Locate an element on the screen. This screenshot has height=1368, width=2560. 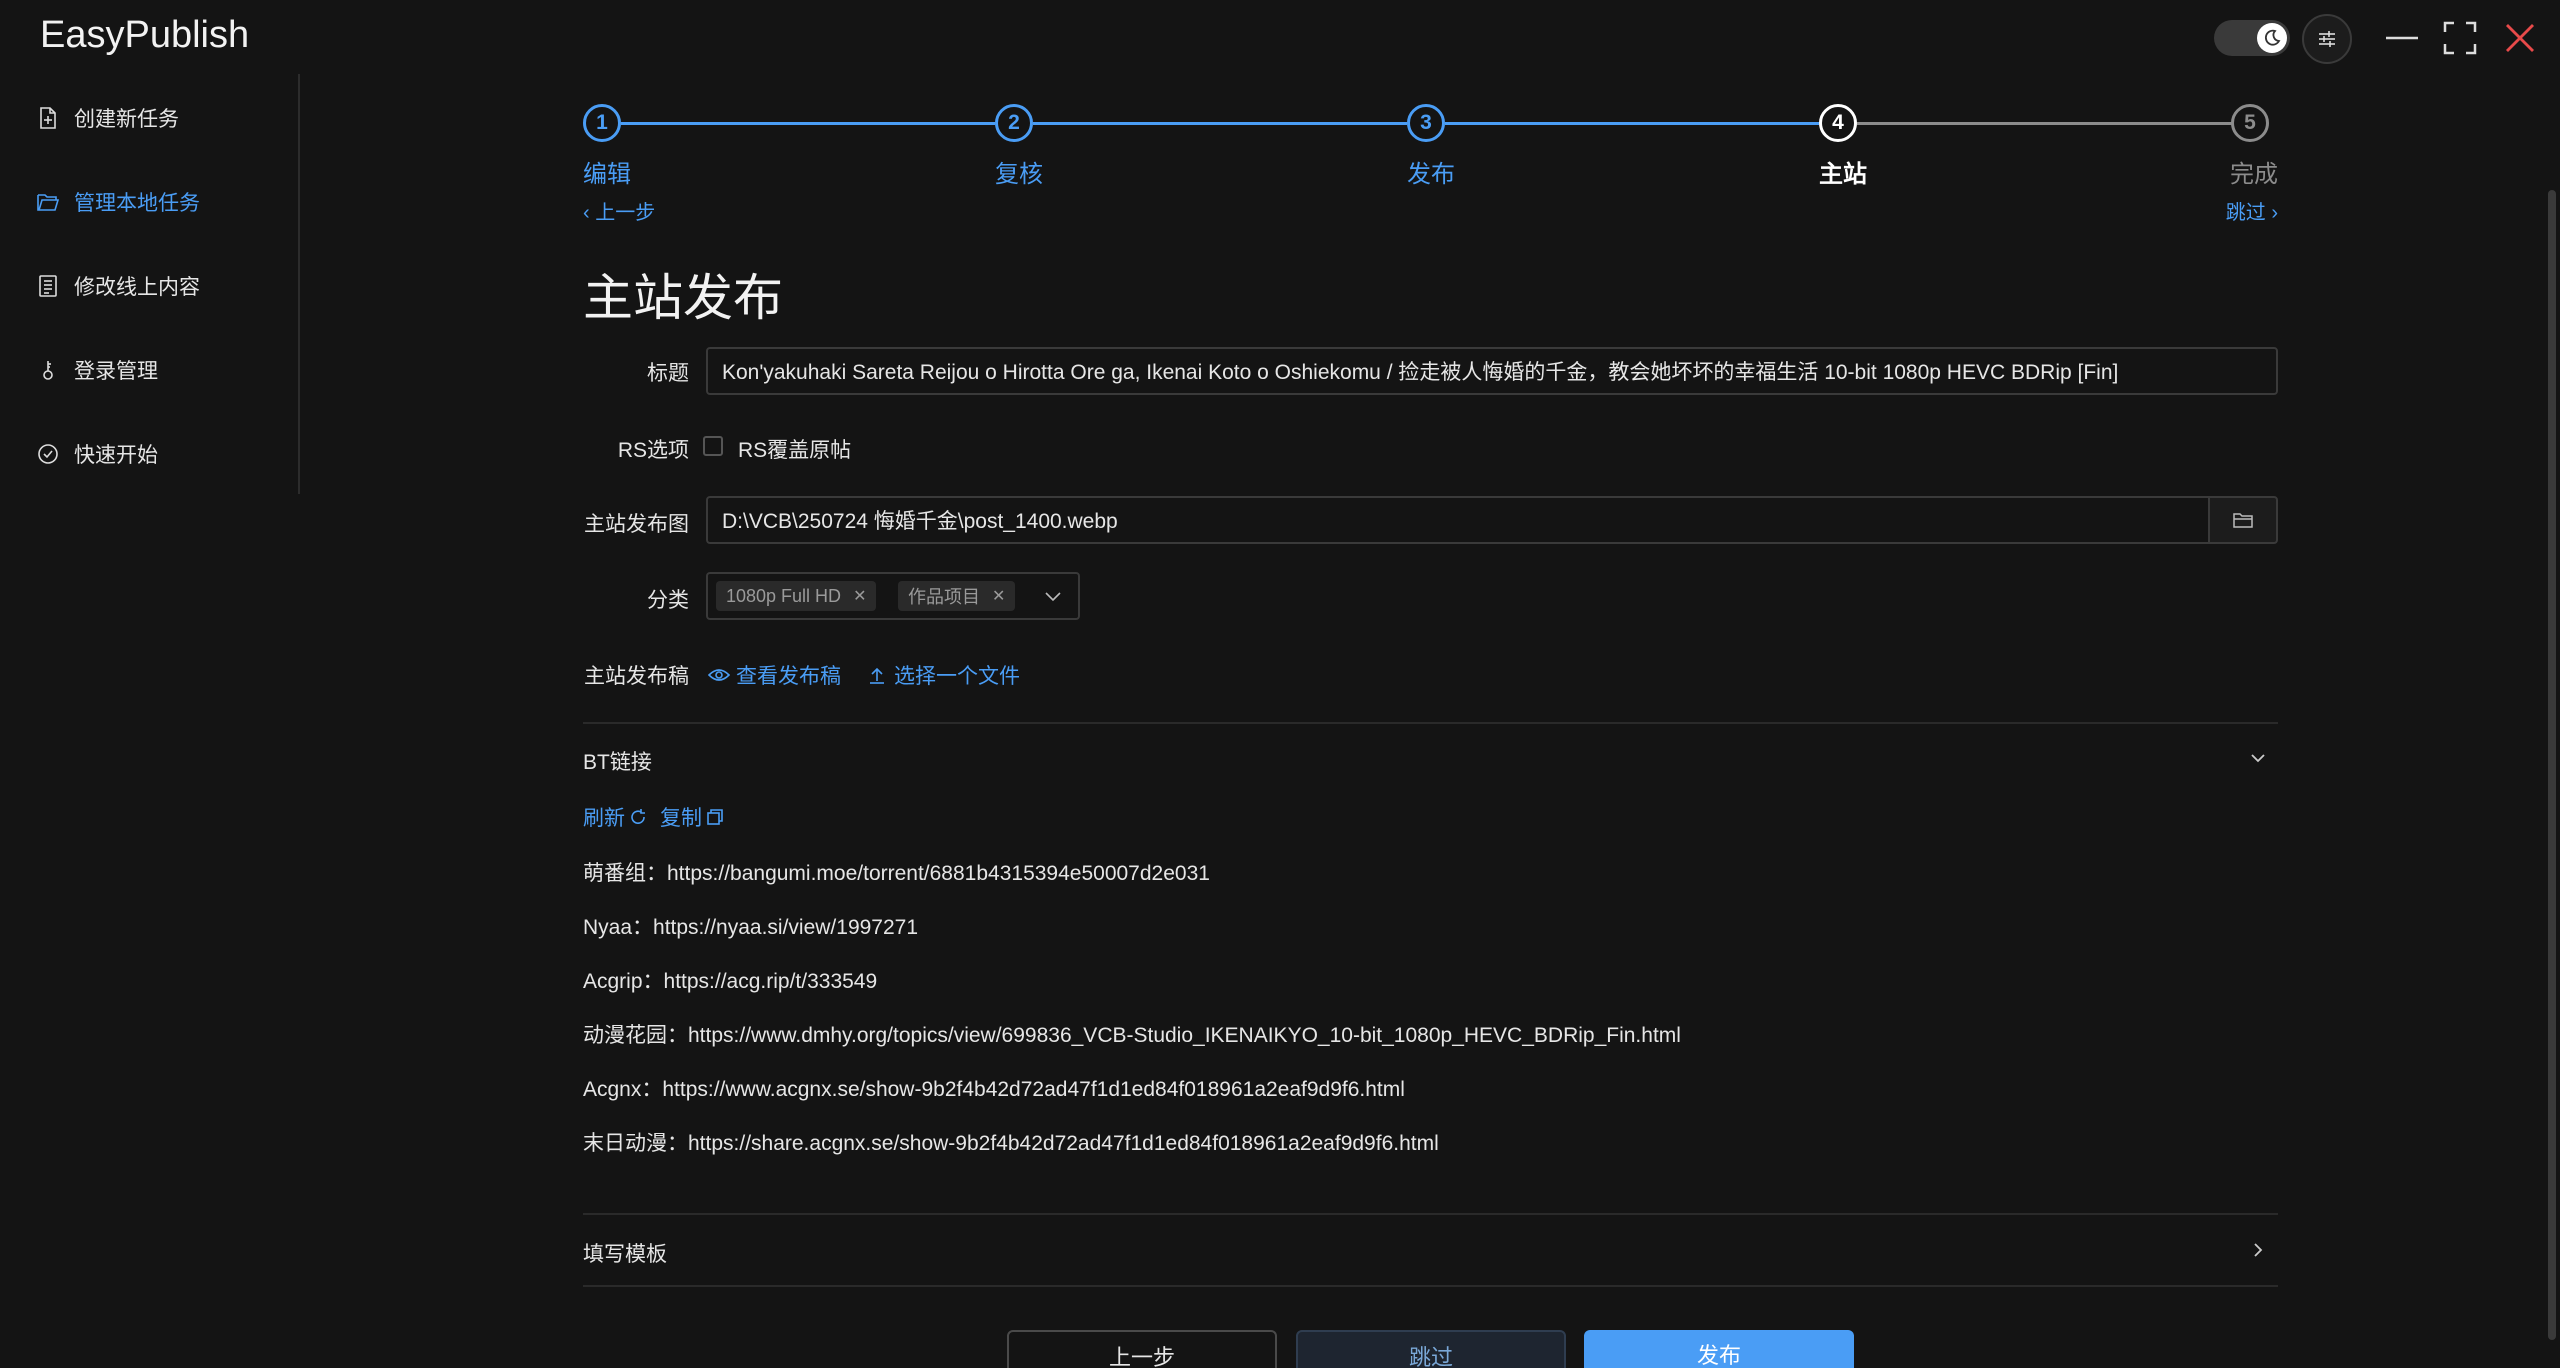
category-tag-label: 作品项目 is located at coordinates (944, 597).